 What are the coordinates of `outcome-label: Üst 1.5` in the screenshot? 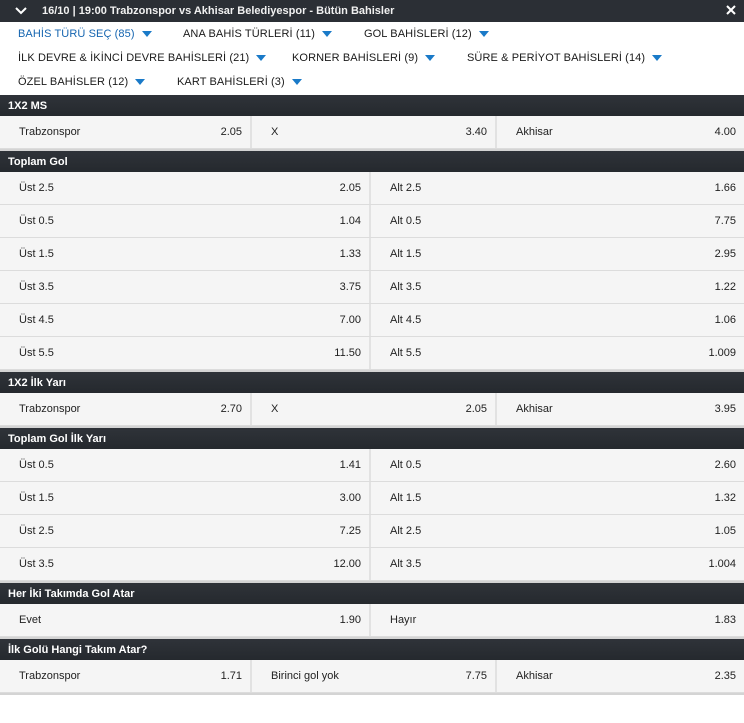 It's located at (36, 254).